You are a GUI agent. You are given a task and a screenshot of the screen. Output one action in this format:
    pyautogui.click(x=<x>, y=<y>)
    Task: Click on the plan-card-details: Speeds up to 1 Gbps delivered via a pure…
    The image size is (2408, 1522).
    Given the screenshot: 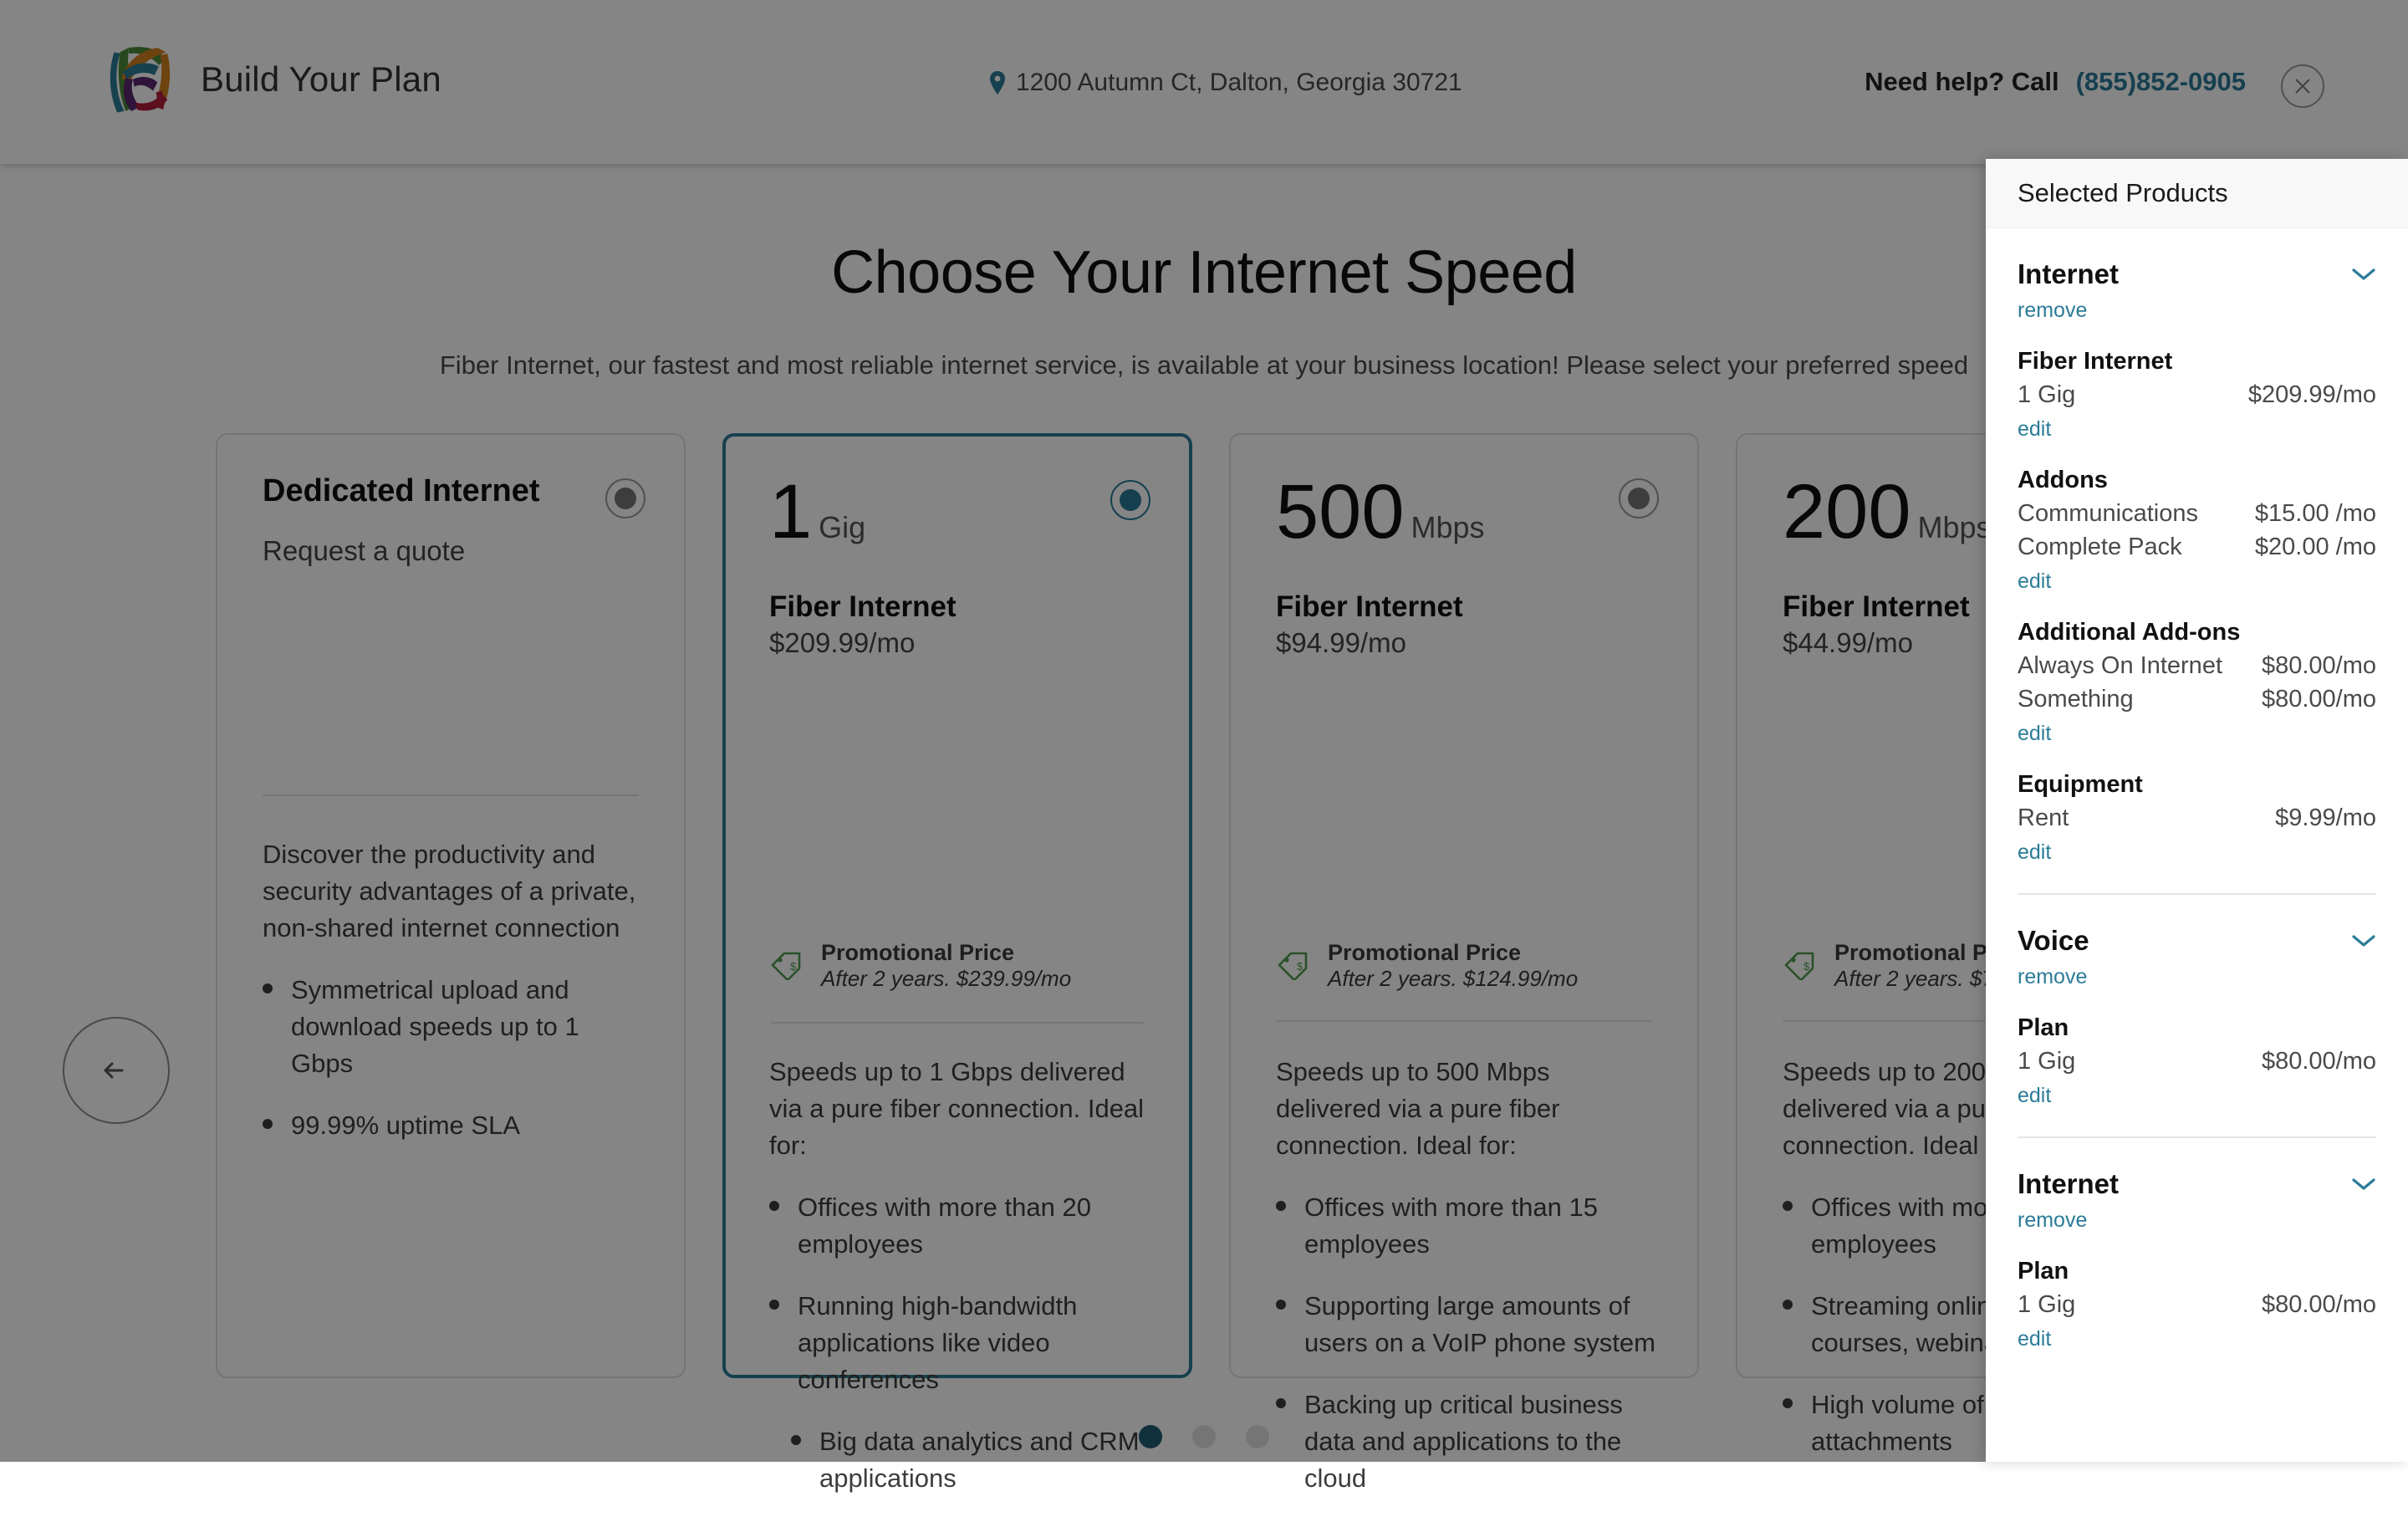 What is the action you would take?
    pyautogui.click(x=961, y=1288)
    